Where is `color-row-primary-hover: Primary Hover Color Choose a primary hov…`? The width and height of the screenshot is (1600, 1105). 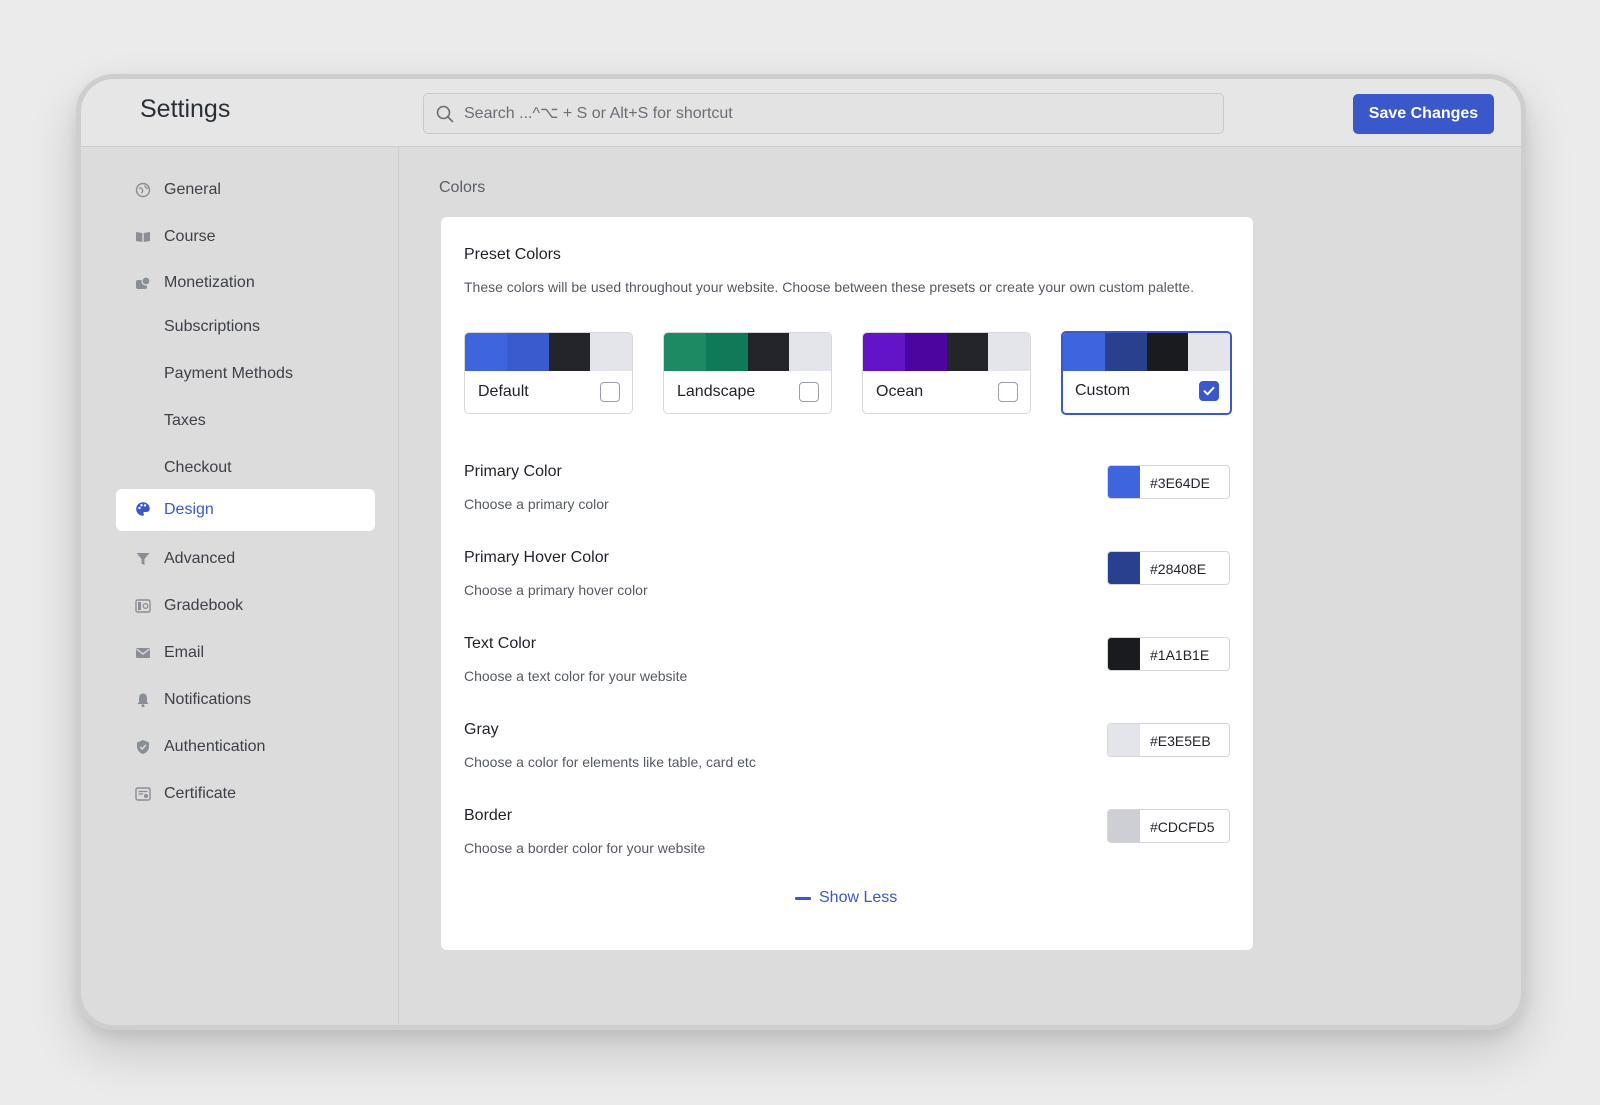
color-row-primary-hover: Primary Hover Color Choose a primary hov… is located at coordinates (847, 579).